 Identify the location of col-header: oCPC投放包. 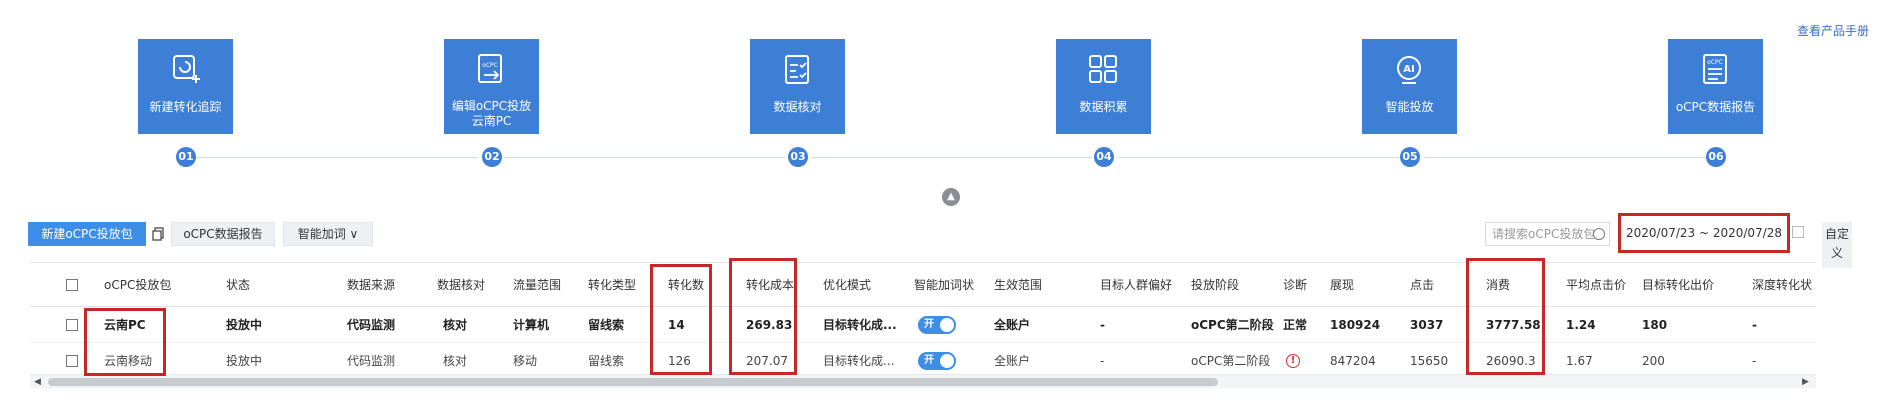
(137, 284).